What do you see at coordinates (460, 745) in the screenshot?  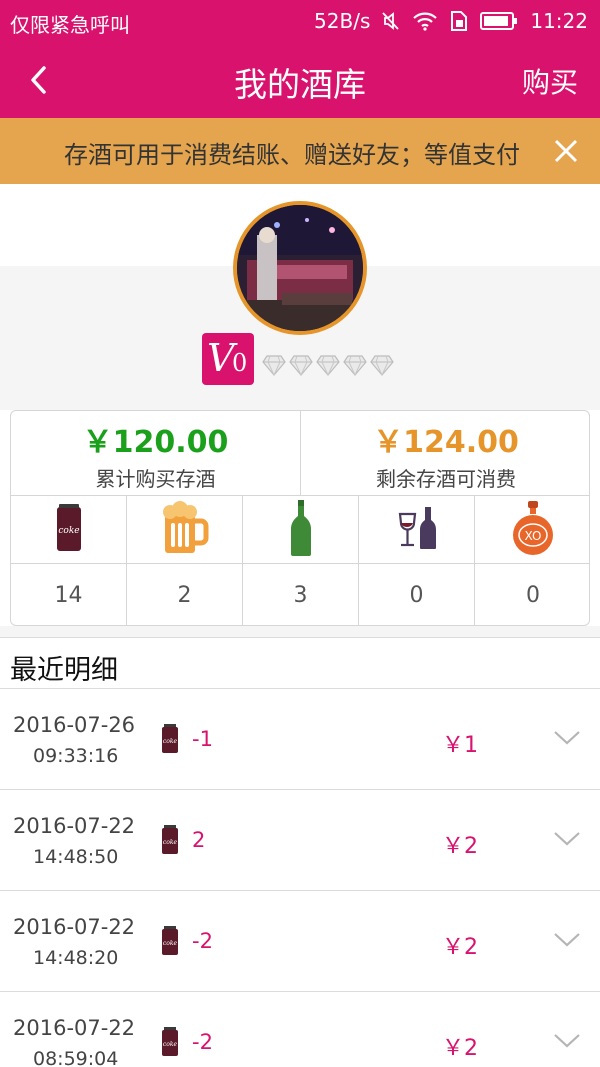 I see `record-price: ￥1` at bounding box center [460, 745].